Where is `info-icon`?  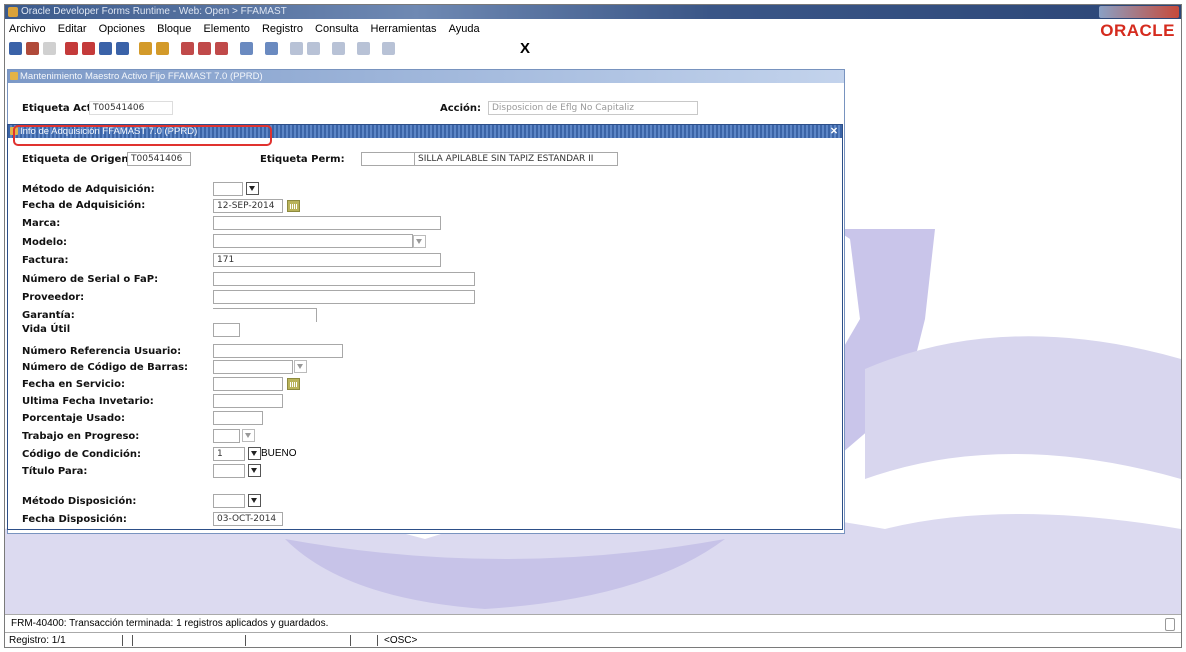
info-icon is located at coordinates (388, 48).